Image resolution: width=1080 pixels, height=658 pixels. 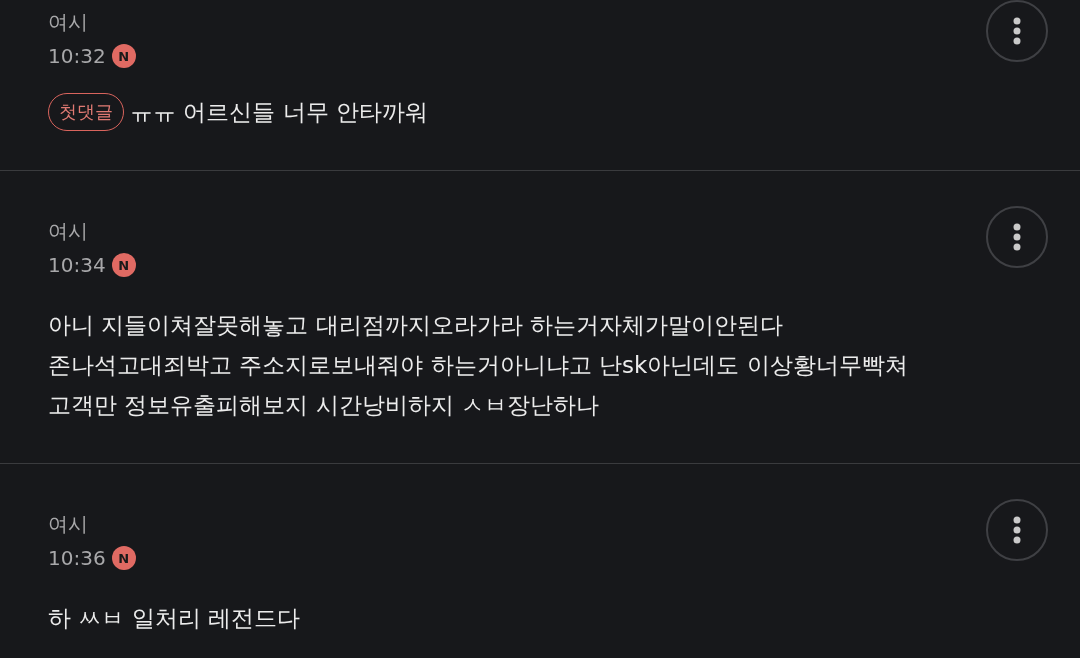 I want to click on comment-time: 10:34, so click(x=77, y=265).